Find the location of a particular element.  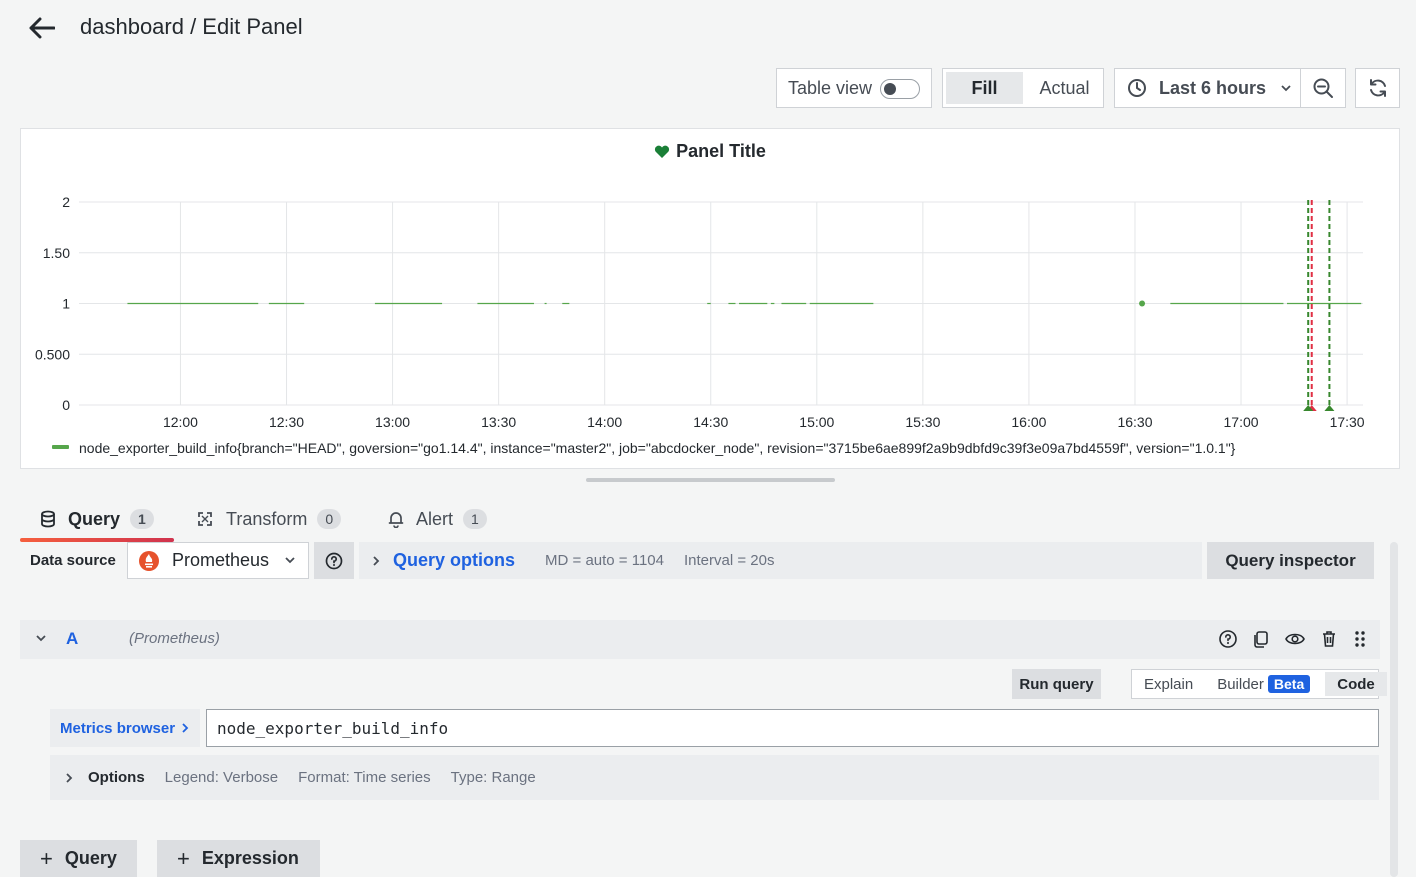

max-data-points: MD = auto = 1104 is located at coordinates (604, 560).